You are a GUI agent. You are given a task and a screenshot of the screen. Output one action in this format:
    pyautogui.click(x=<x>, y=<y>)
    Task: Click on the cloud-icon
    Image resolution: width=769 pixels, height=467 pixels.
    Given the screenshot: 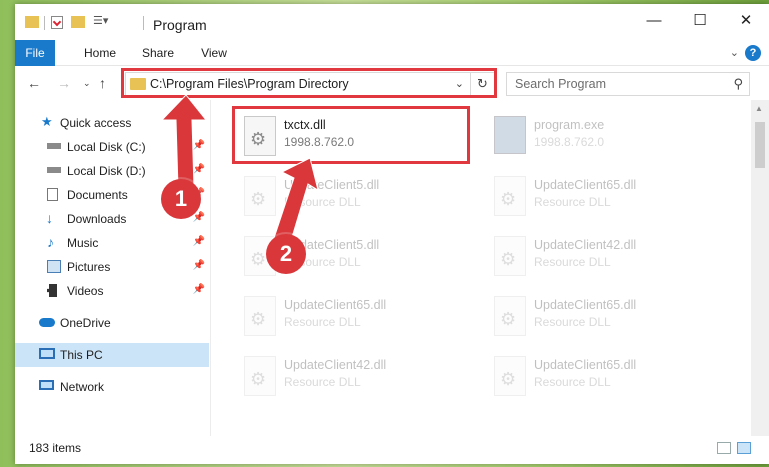 What is the action you would take?
    pyautogui.click(x=47, y=322)
    